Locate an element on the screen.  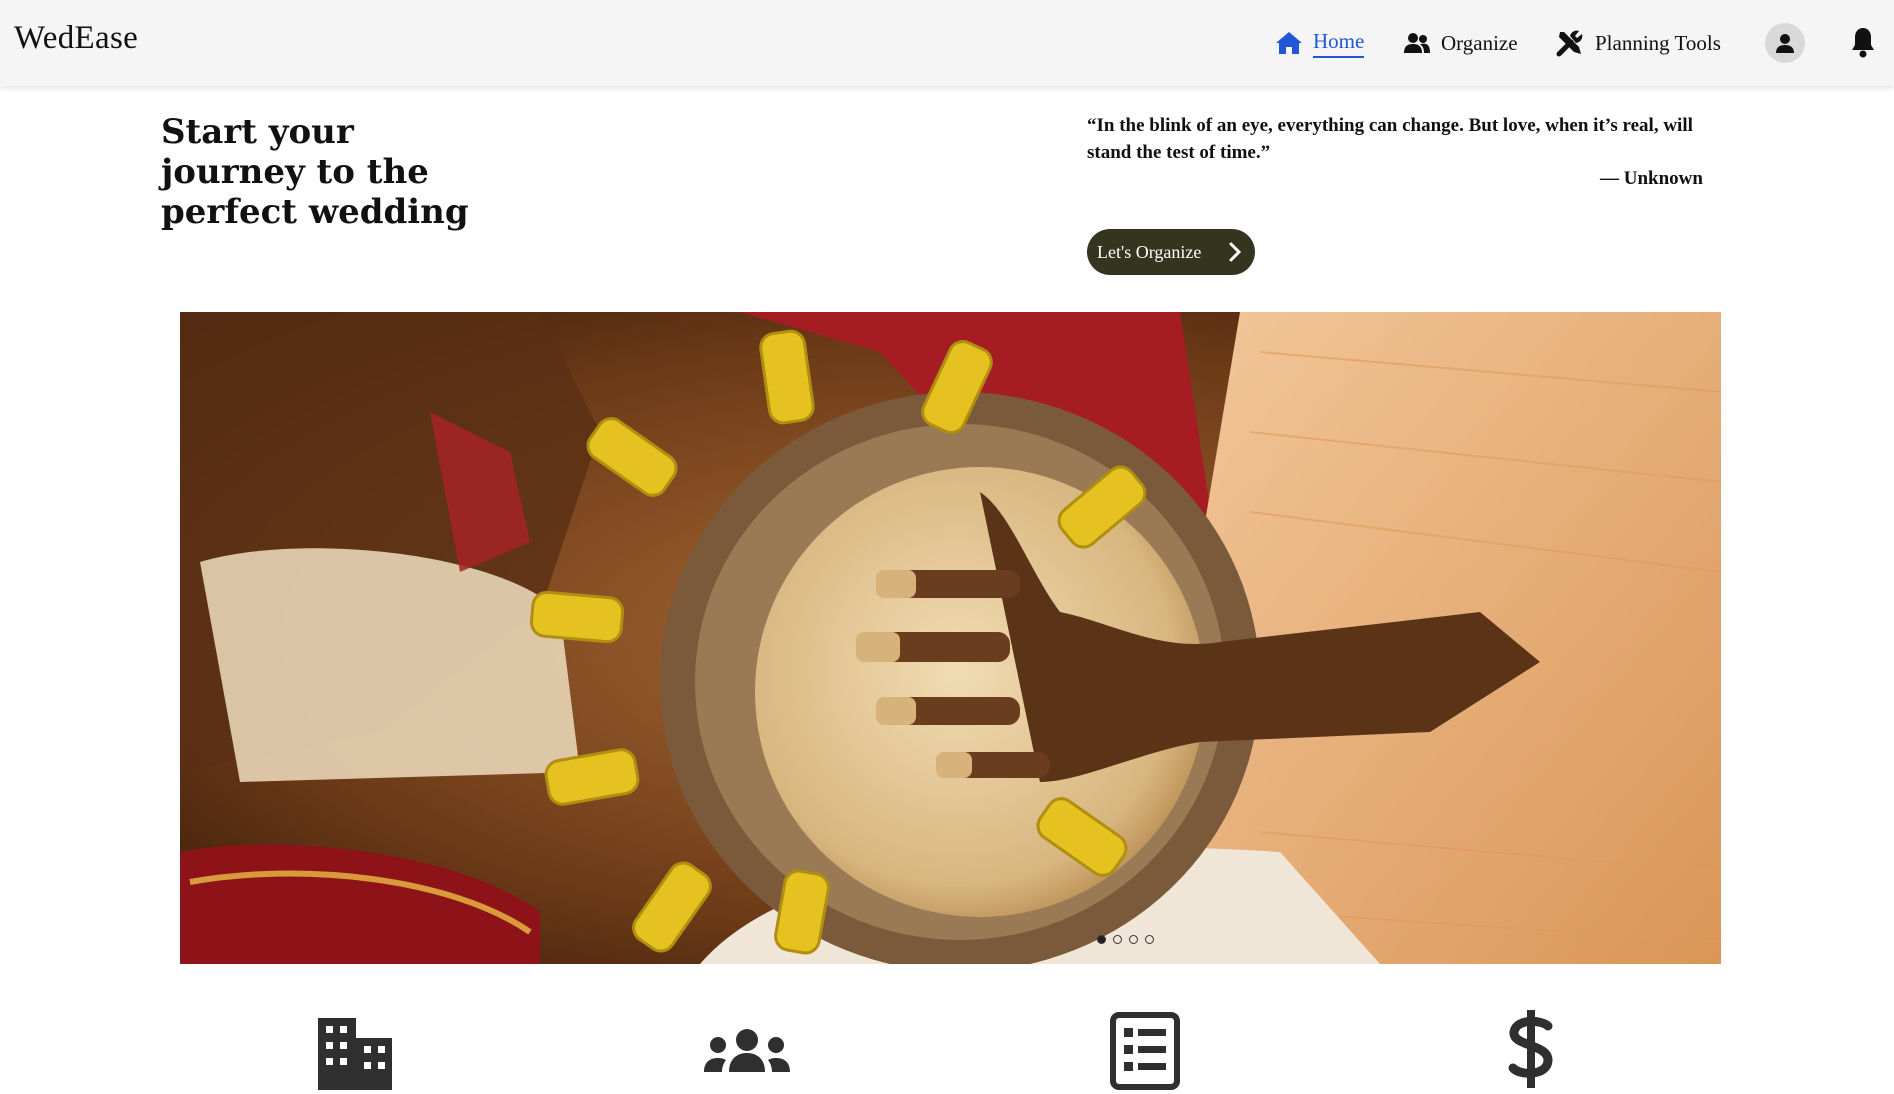
profile-button is located at coordinates (1785, 43).